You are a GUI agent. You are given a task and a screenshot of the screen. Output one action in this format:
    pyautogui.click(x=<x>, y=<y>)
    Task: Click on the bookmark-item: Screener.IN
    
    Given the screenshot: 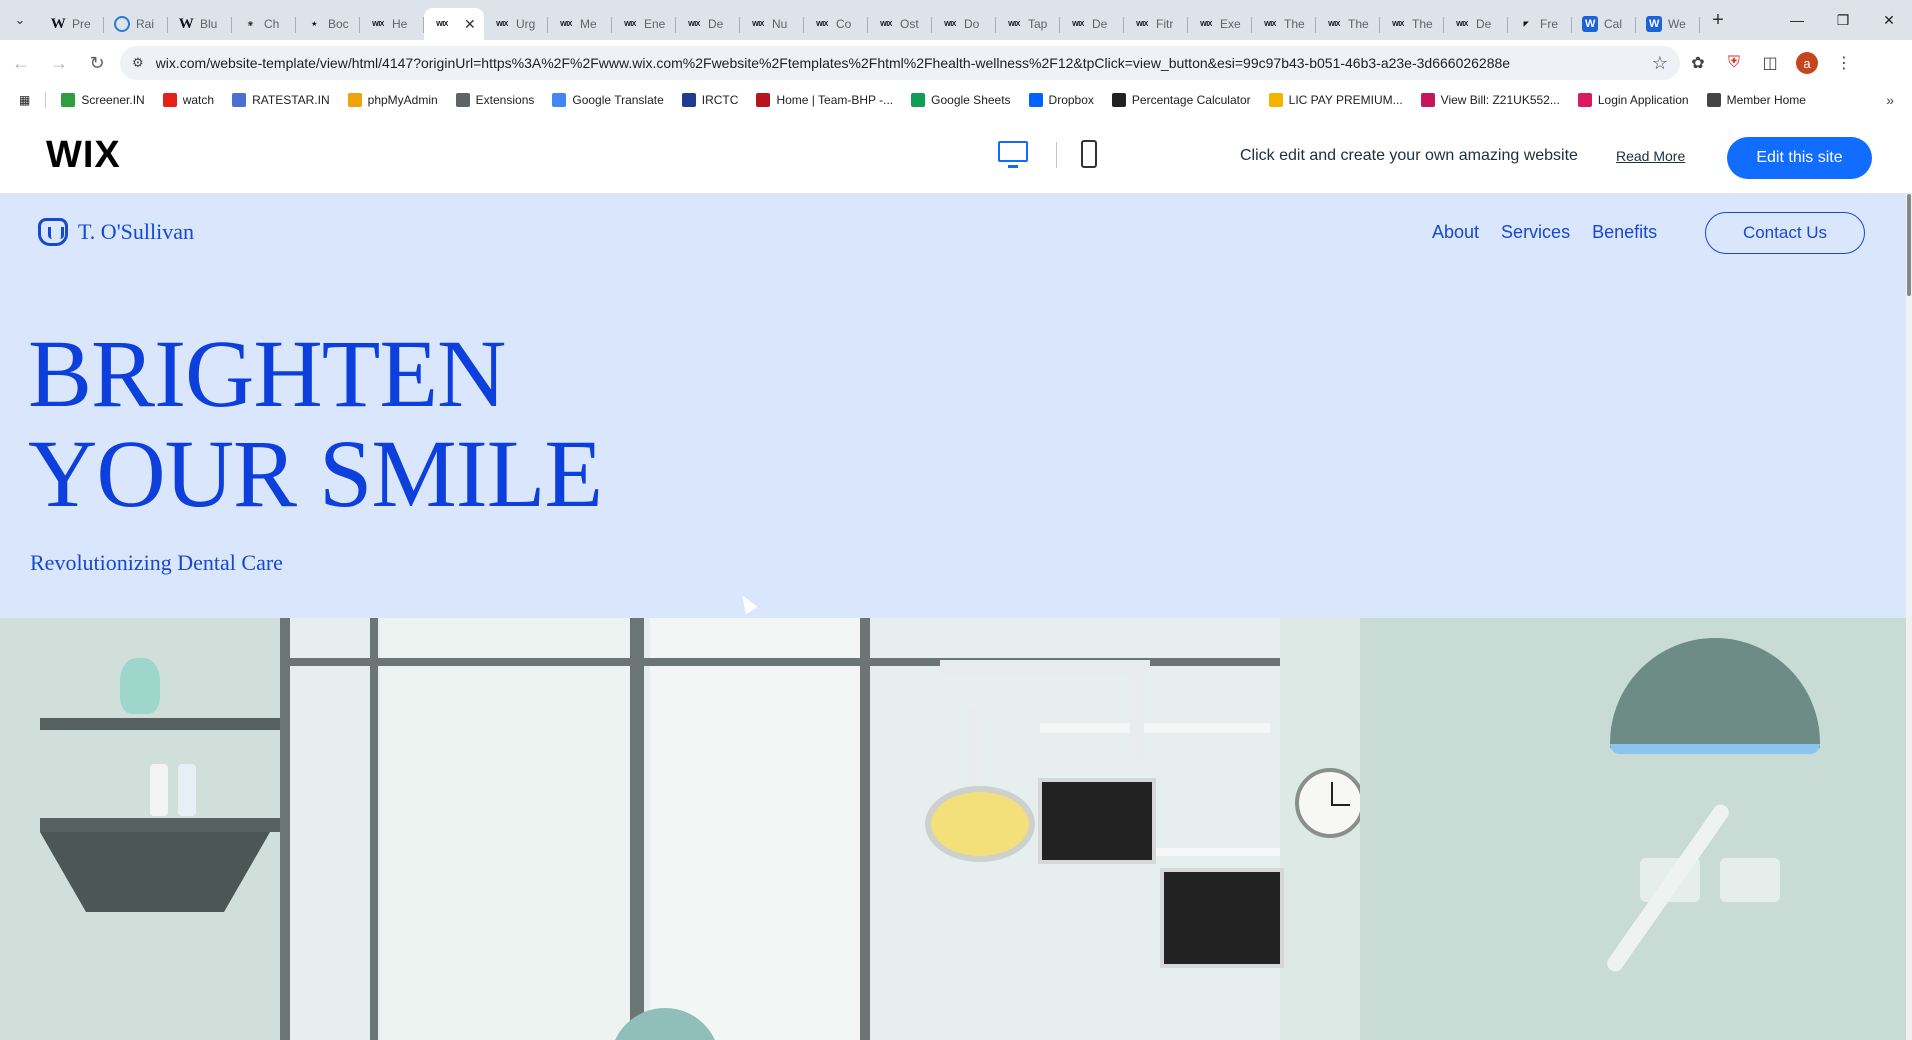 What is the action you would take?
    pyautogui.click(x=102, y=100)
    